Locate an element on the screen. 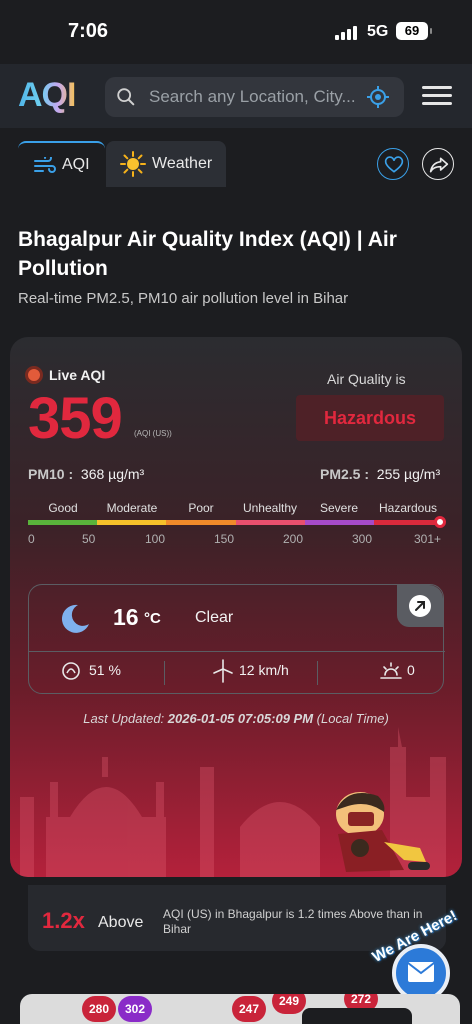 The width and height of the screenshot is (472, 1024). uv-index-value: 0 is located at coordinates (411, 670).